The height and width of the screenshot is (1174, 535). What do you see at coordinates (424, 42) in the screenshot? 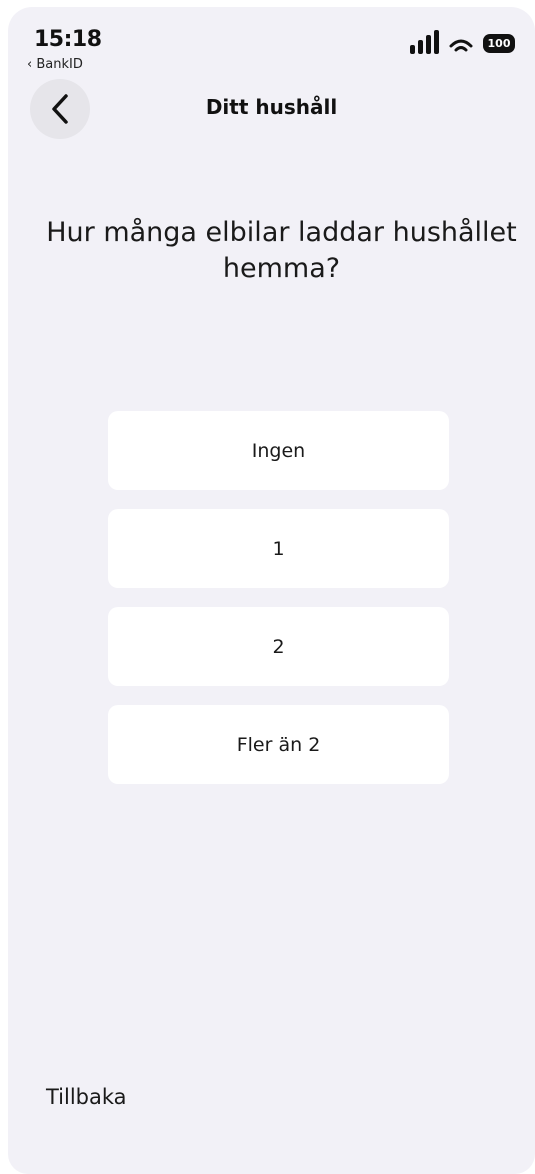
I see `cellular-signal-icon` at bounding box center [424, 42].